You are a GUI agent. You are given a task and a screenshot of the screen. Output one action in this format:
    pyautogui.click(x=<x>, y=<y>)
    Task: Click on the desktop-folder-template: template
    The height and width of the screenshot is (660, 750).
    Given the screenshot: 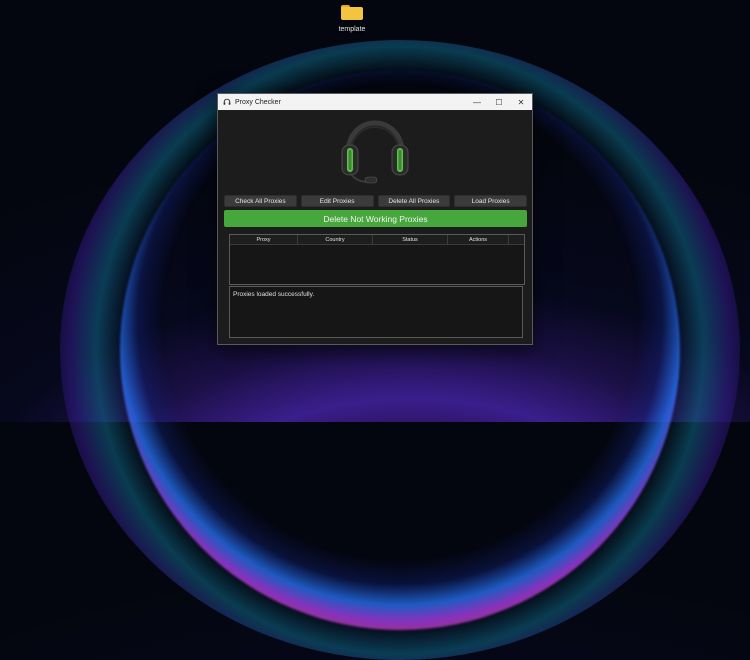 What is the action you would take?
    pyautogui.click(x=352, y=18)
    